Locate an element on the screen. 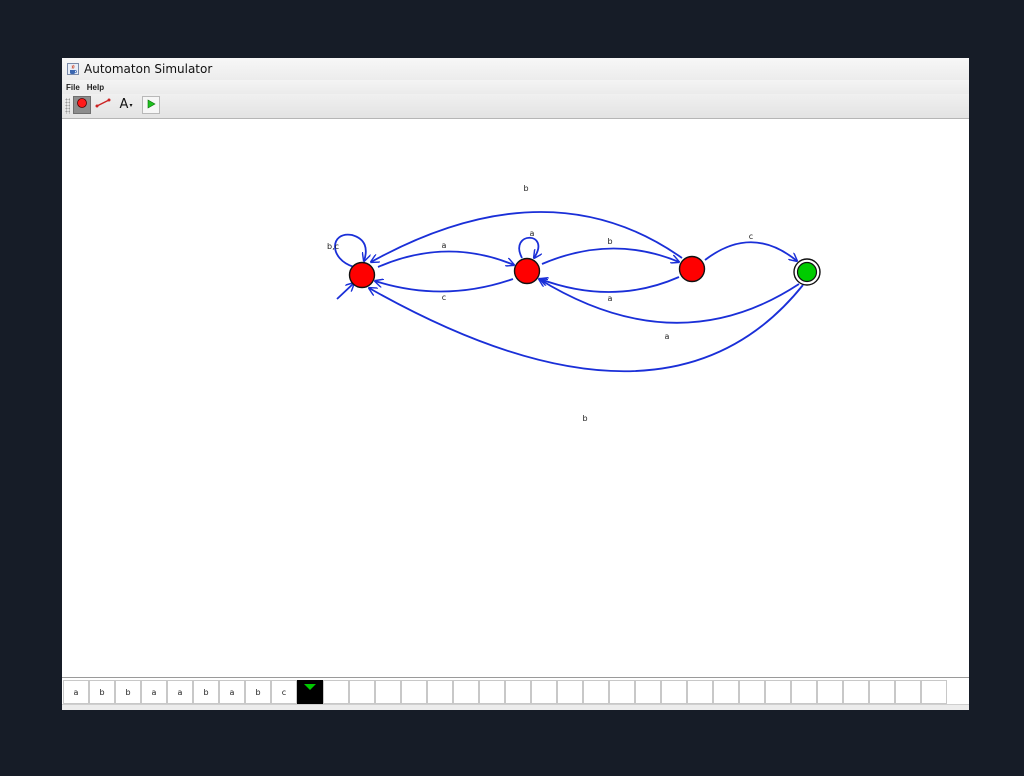  automaton-diagram: b,c a c a b a b c a b is located at coordinates (574, 303).